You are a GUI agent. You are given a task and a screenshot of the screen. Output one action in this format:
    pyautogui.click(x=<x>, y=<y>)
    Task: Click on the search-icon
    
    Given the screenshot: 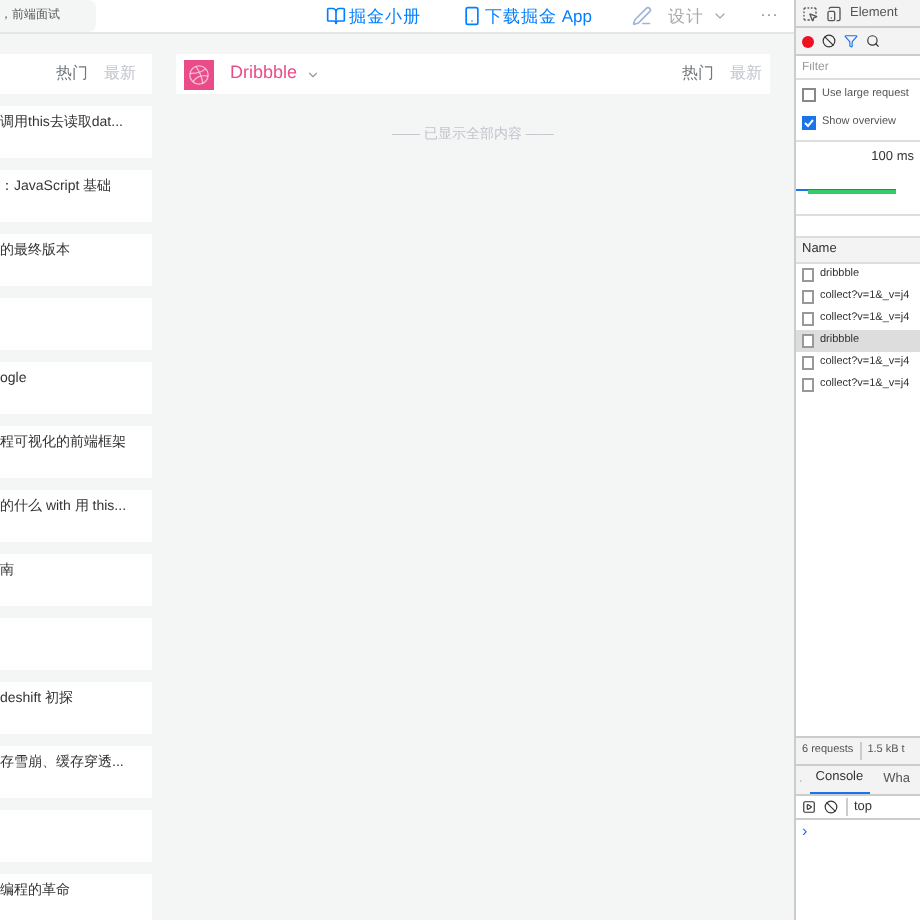 What is the action you would take?
    pyautogui.click(x=873, y=41)
    